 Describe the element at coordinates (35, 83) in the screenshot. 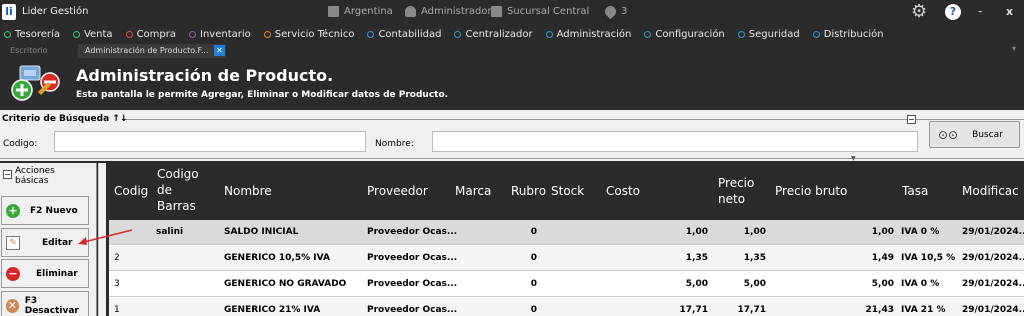

I see `product-admin-icon` at that location.